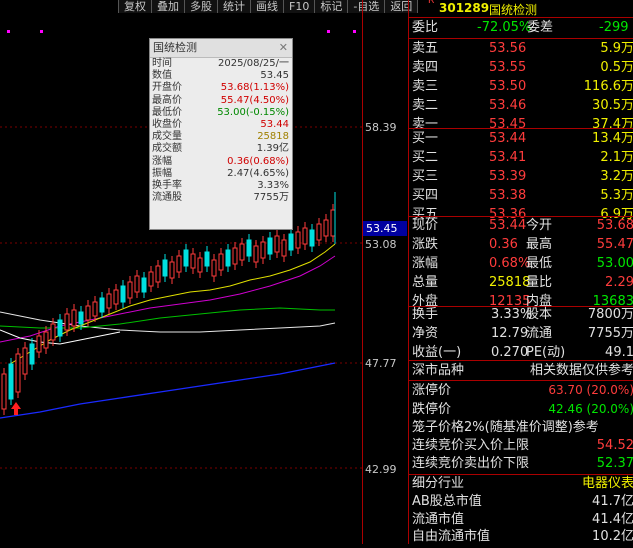 Image resolution: width=633 pixels, height=548 pixels. Describe the element at coordinates (167, 88) in the screenshot. I see `tooltip-key: 开盘价` at that location.